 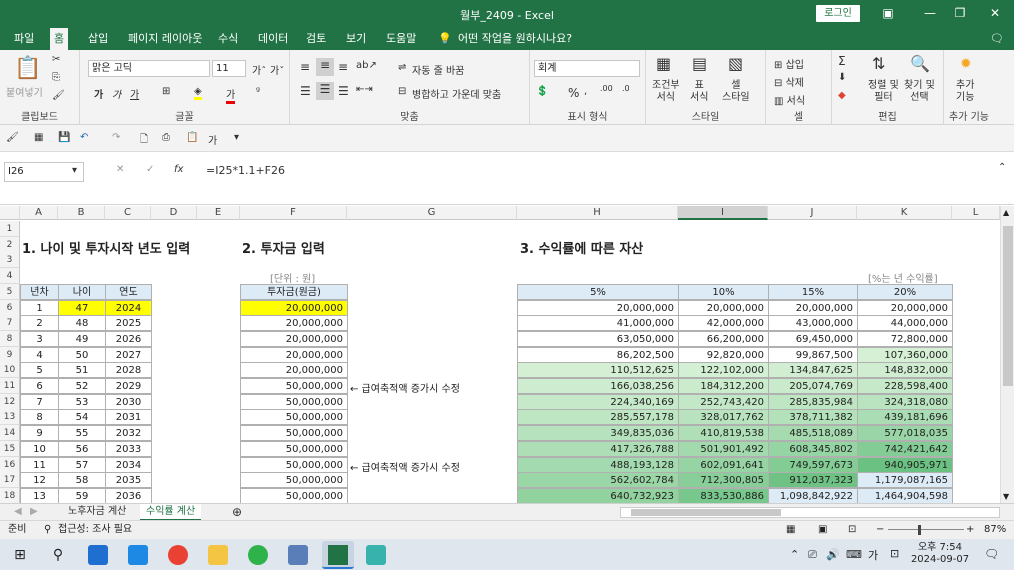 I want to click on table2-header: 투자금(원금), so click(x=294, y=292).